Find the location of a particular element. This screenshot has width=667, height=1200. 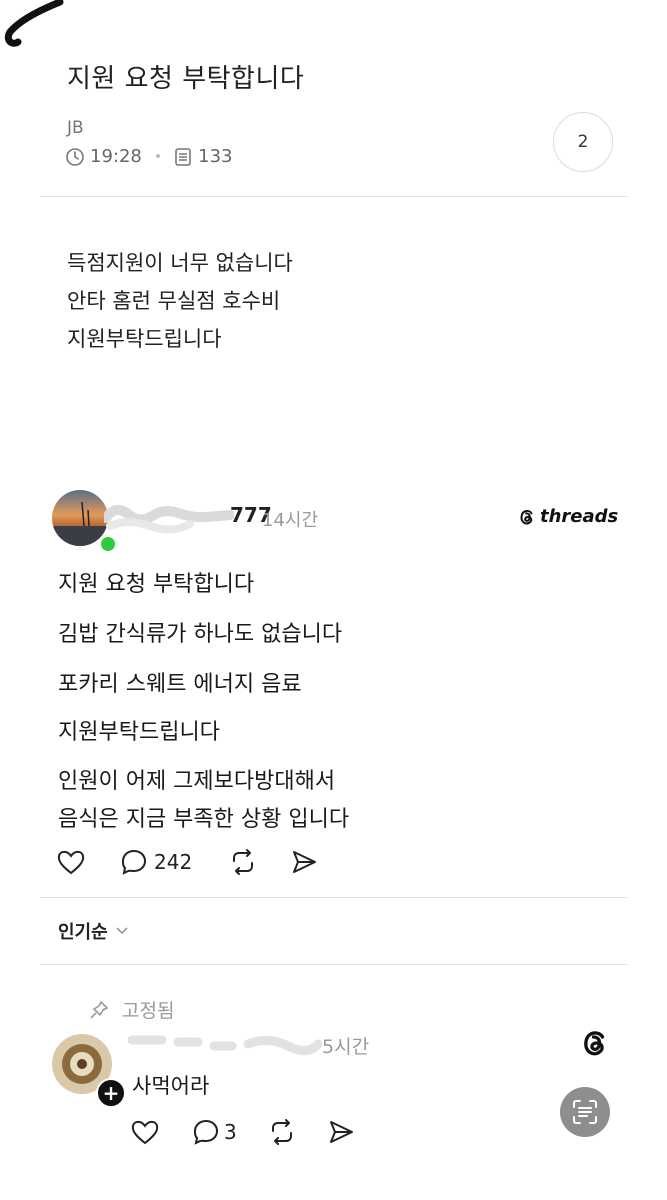

post-time: 19:28 is located at coordinates (116, 156).